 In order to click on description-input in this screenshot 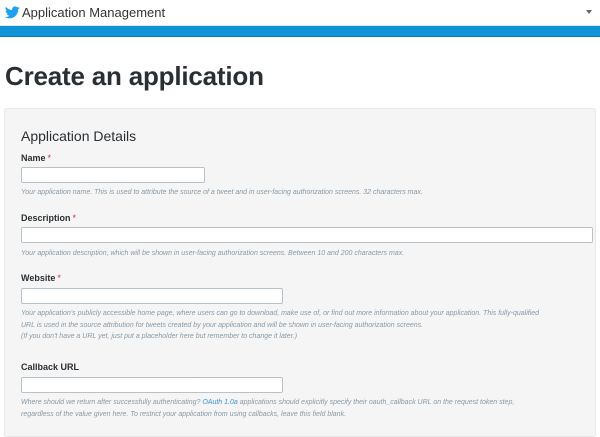, I will do `click(307, 235)`.